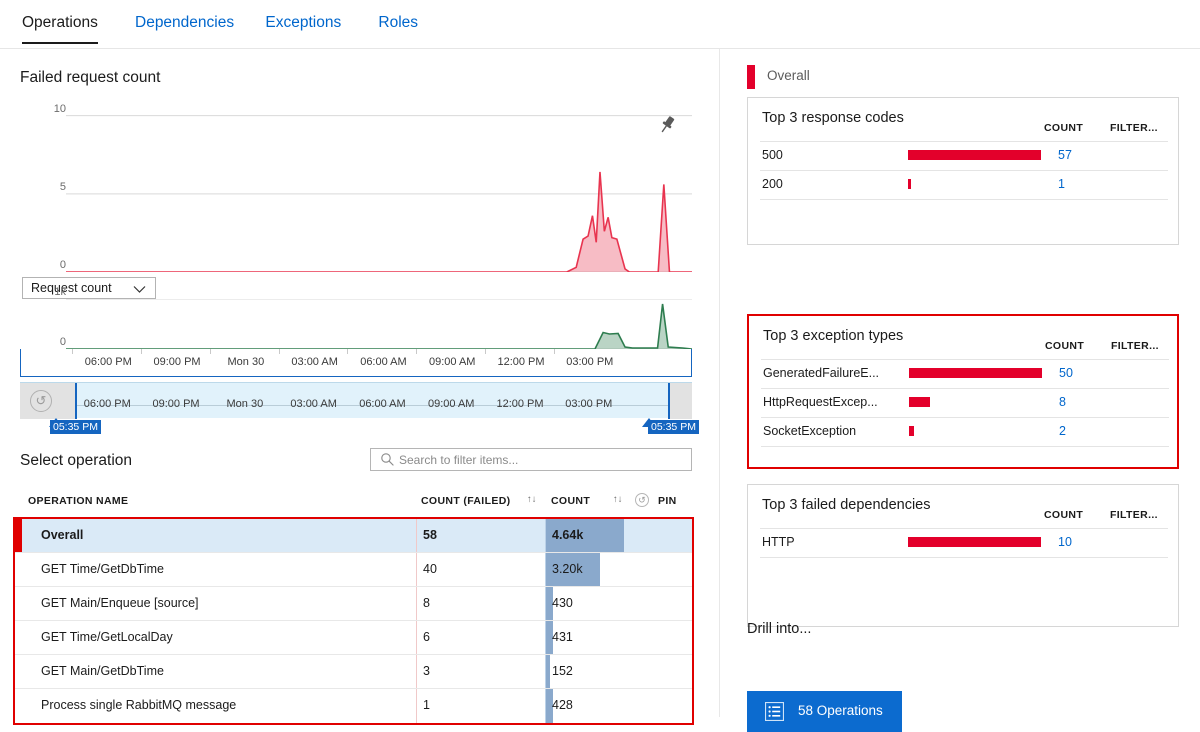 This screenshot has width=1200, height=732. What do you see at coordinates (810, 431) in the screenshot?
I see `card-row-name: SocketException` at bounding box center [810, 431].